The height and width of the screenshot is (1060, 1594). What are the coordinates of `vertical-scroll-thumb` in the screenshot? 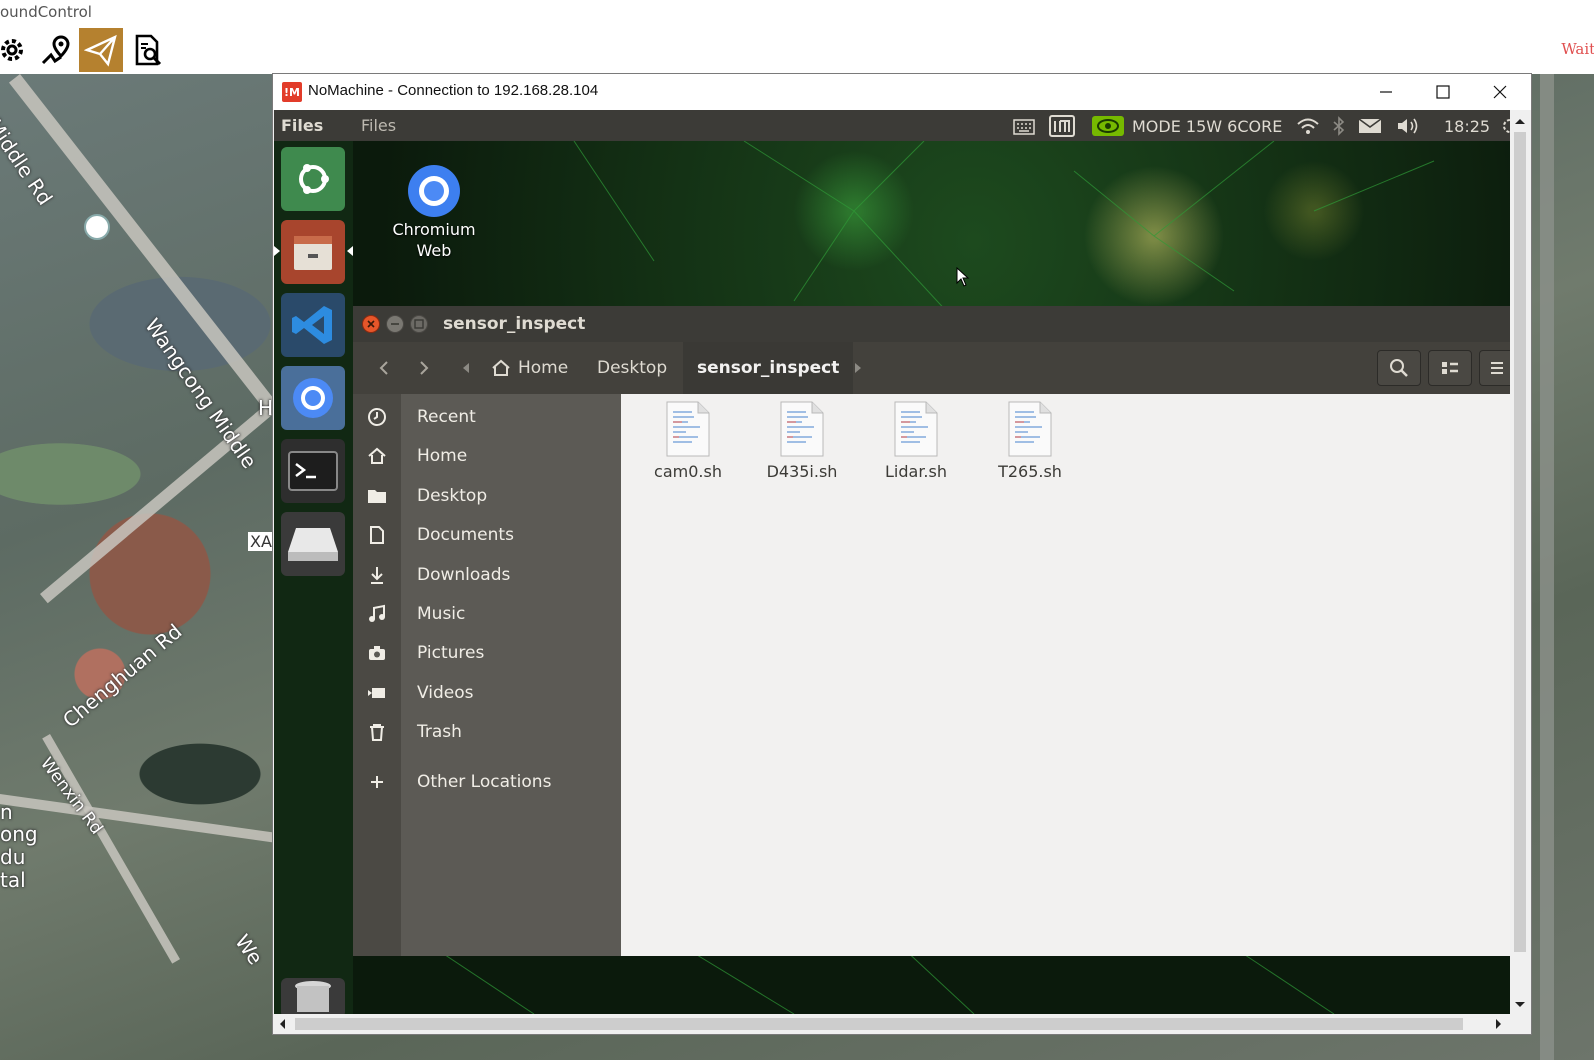 It's located at (1520, 542).